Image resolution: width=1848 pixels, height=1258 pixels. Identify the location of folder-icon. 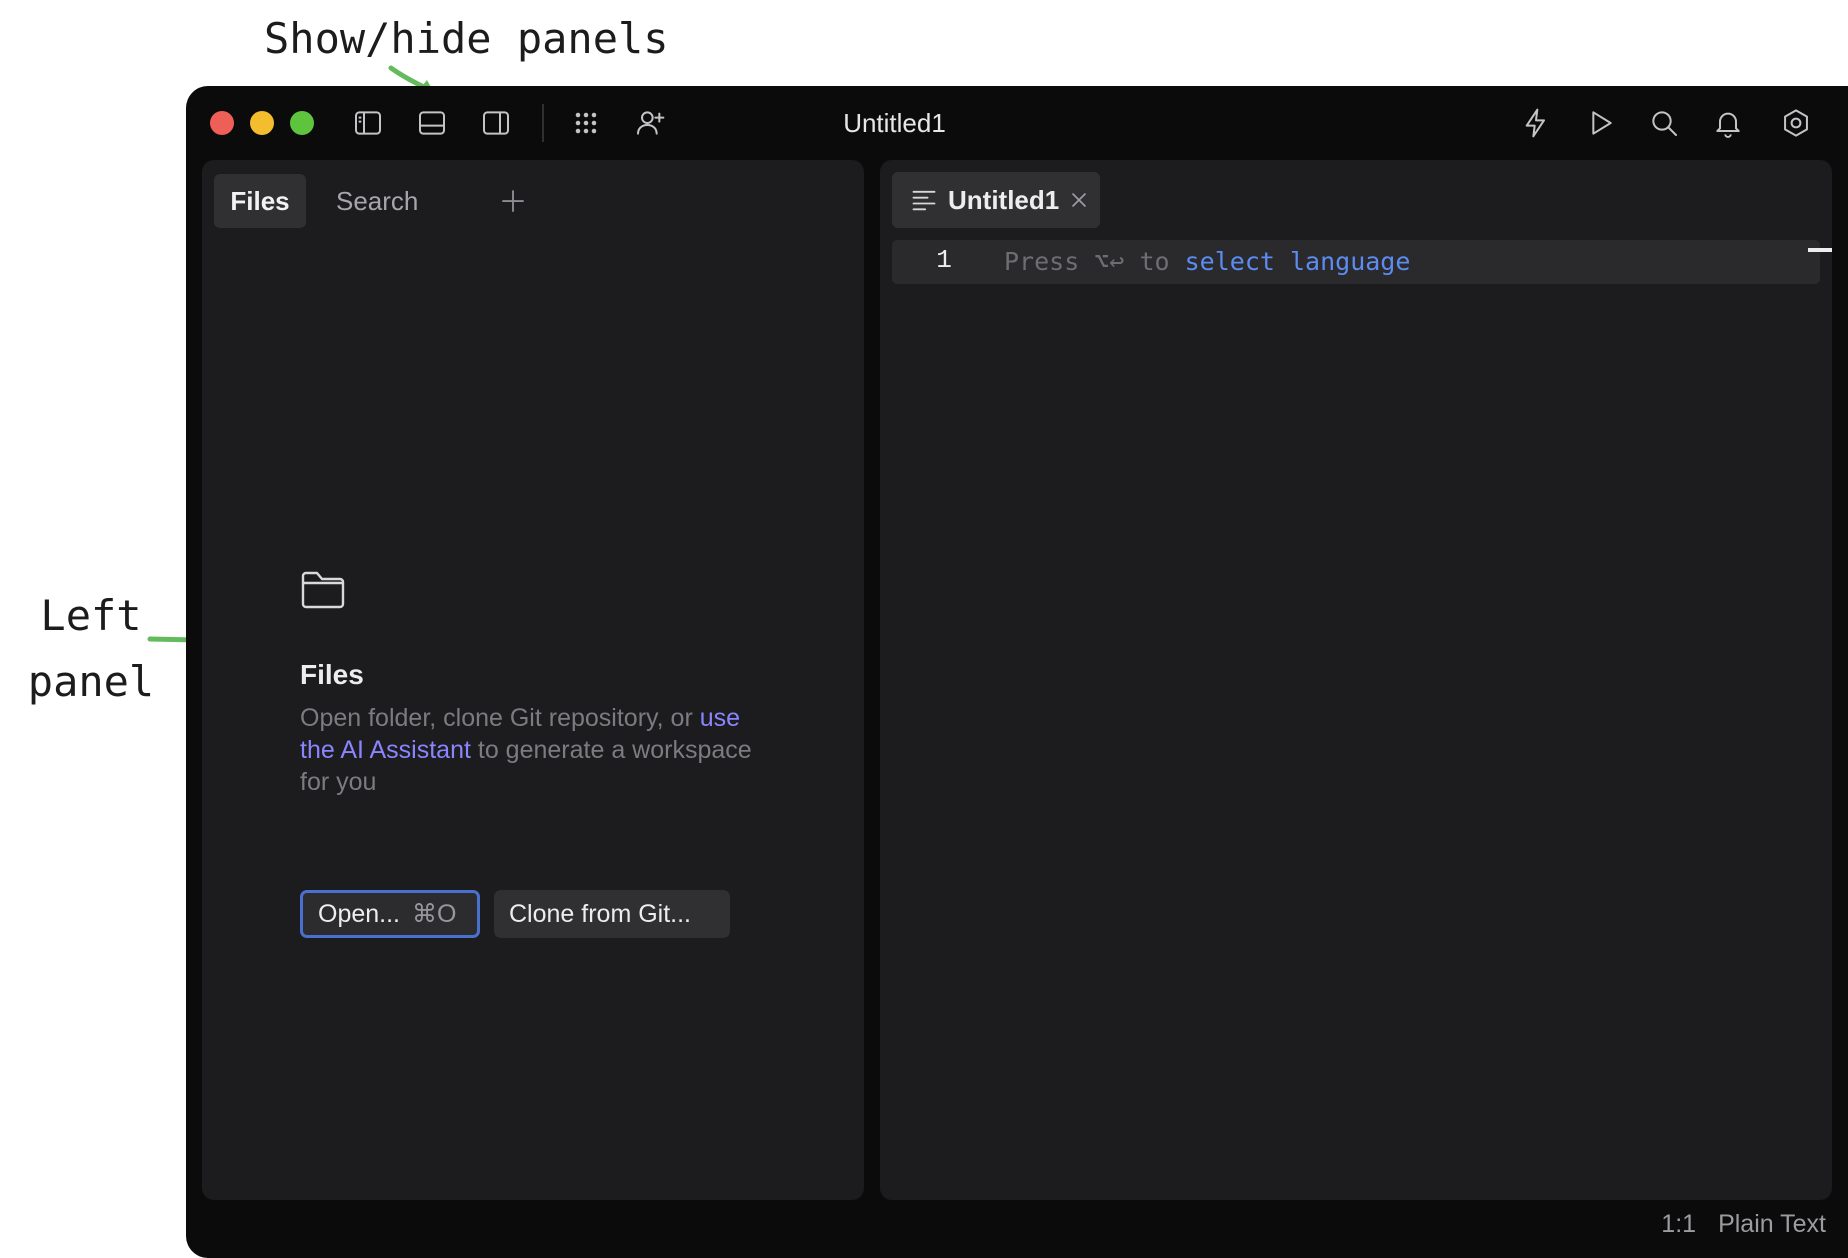
(323, 590).